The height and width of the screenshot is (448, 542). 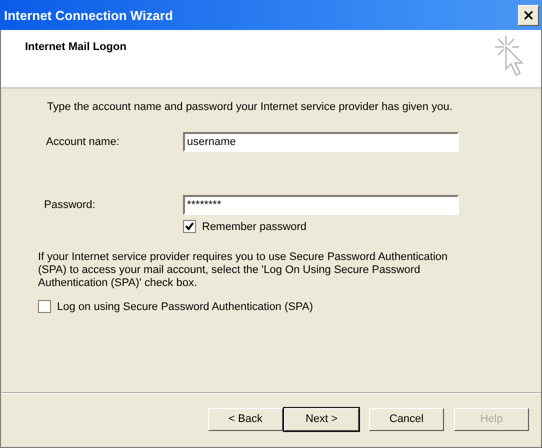 What do you see at coordinates (83, 142) in the screenshot?
I see `field-label: Account name:` at bounding box center [83, 142].